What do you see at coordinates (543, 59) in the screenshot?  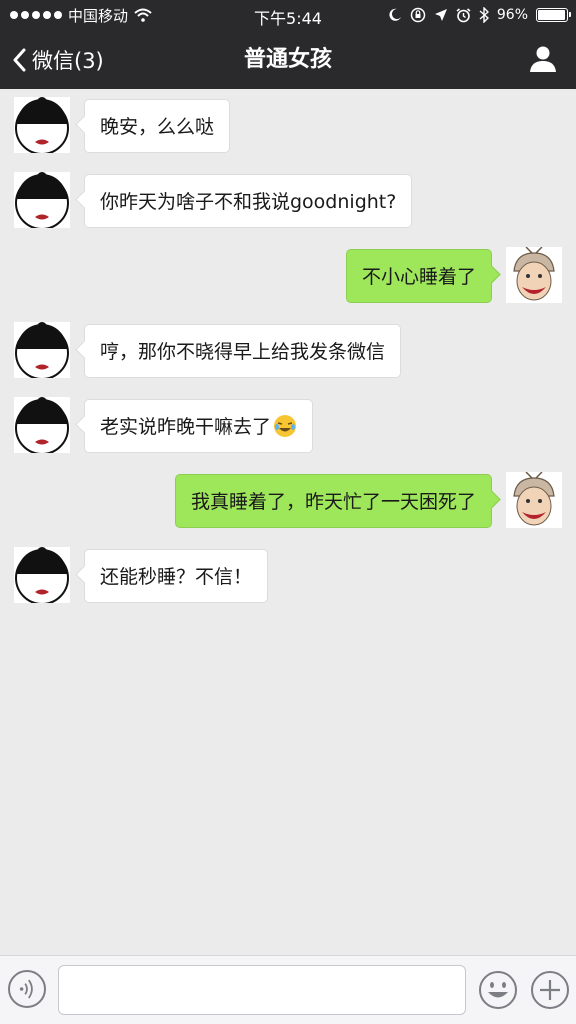 I see `person-icon` at bounding box center [543, 59].